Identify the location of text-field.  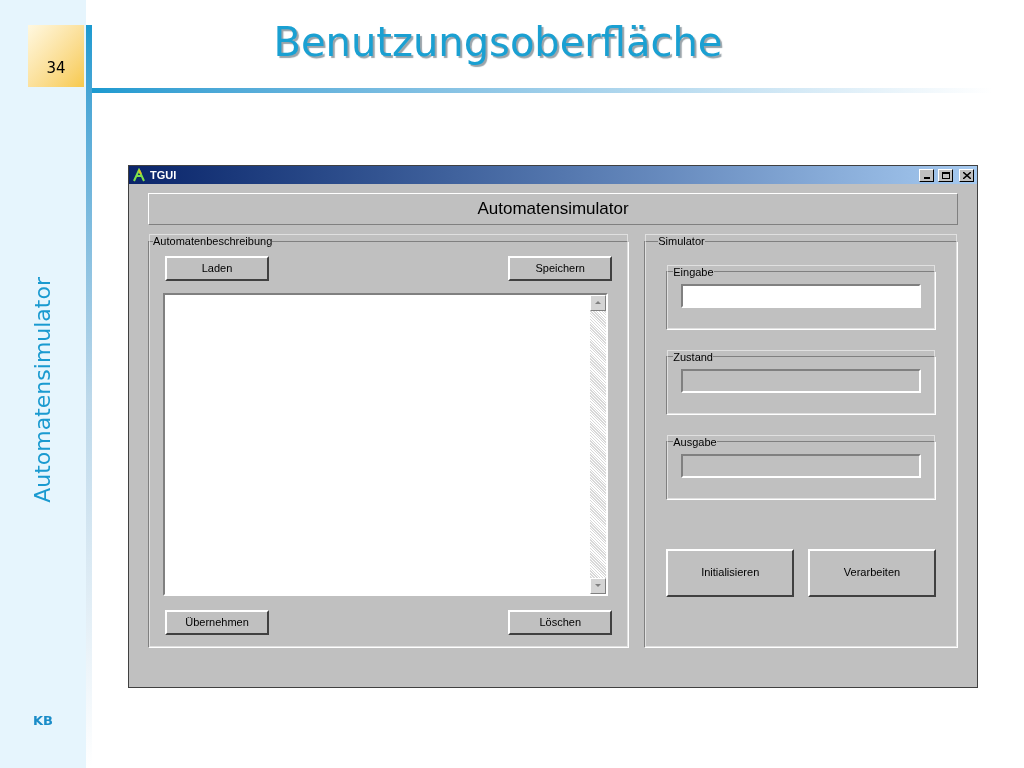
(801, 296).